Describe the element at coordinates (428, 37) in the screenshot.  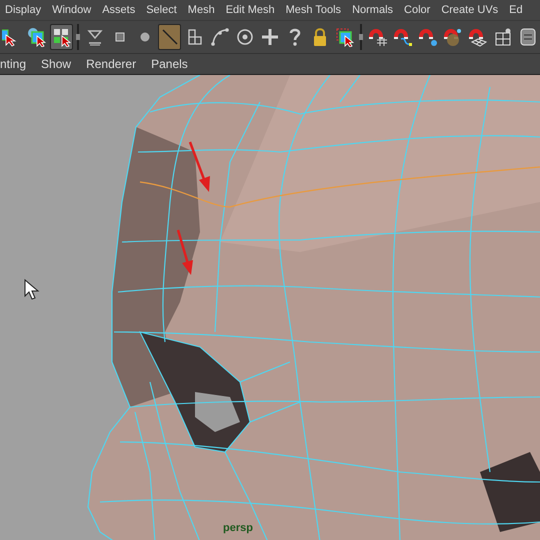
I see `magnet-point-icon` at that location.